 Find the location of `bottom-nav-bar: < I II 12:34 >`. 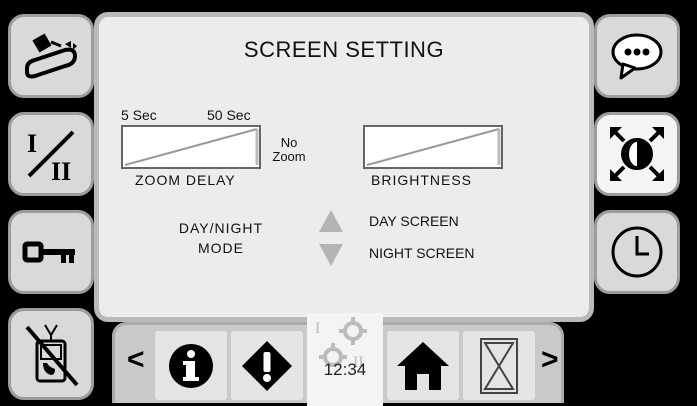

bottom-nav-bar: < I II 12:34 > is located at coordinates (338, 359).